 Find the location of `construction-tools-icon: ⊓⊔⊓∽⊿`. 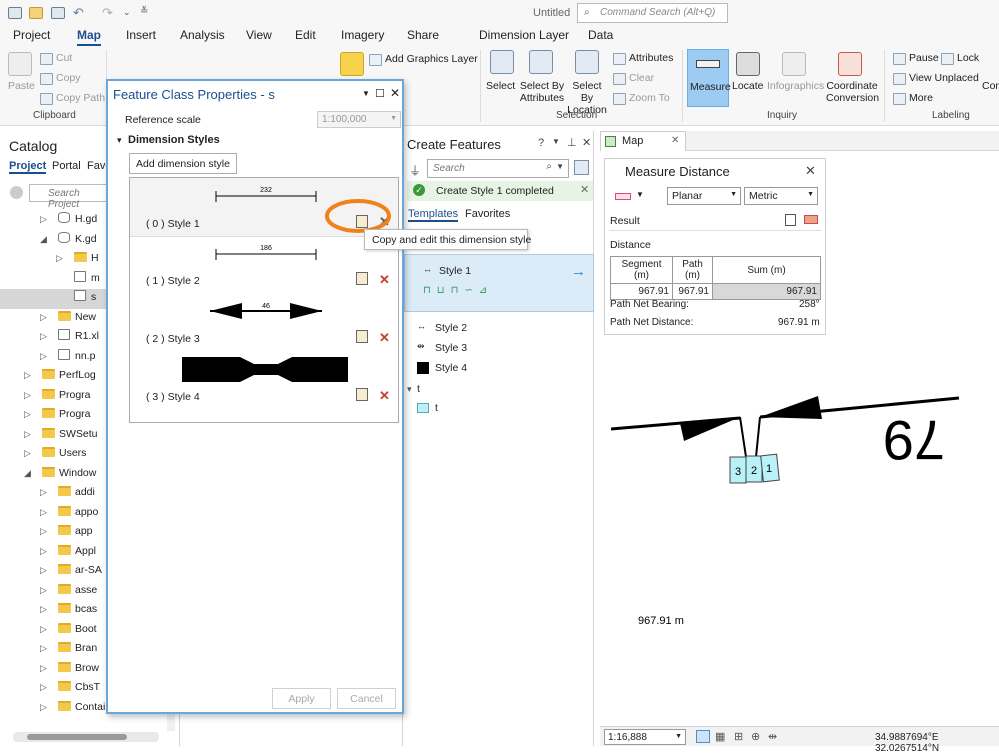

construction-tools-icon: ⊓⊔⊓∽⊿ is located at coordinates (458, 290).